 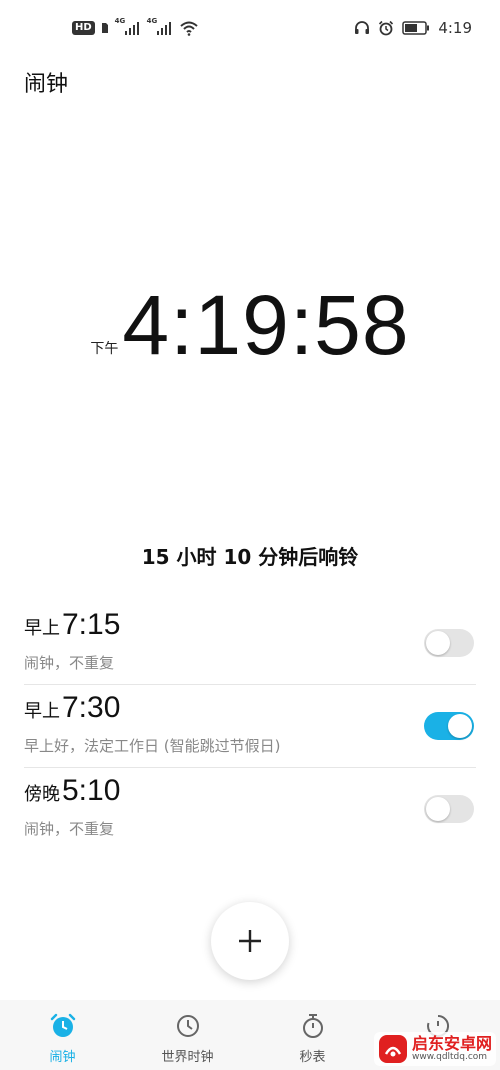 I want to click on signal-icon: 4G, so click(x=127, y=27).